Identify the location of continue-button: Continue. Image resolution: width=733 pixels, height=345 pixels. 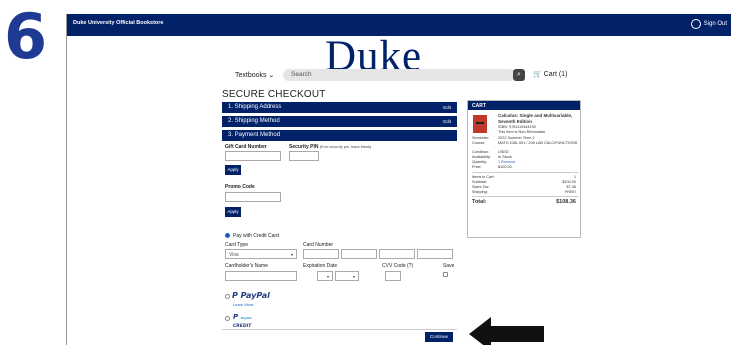
(439, 337).